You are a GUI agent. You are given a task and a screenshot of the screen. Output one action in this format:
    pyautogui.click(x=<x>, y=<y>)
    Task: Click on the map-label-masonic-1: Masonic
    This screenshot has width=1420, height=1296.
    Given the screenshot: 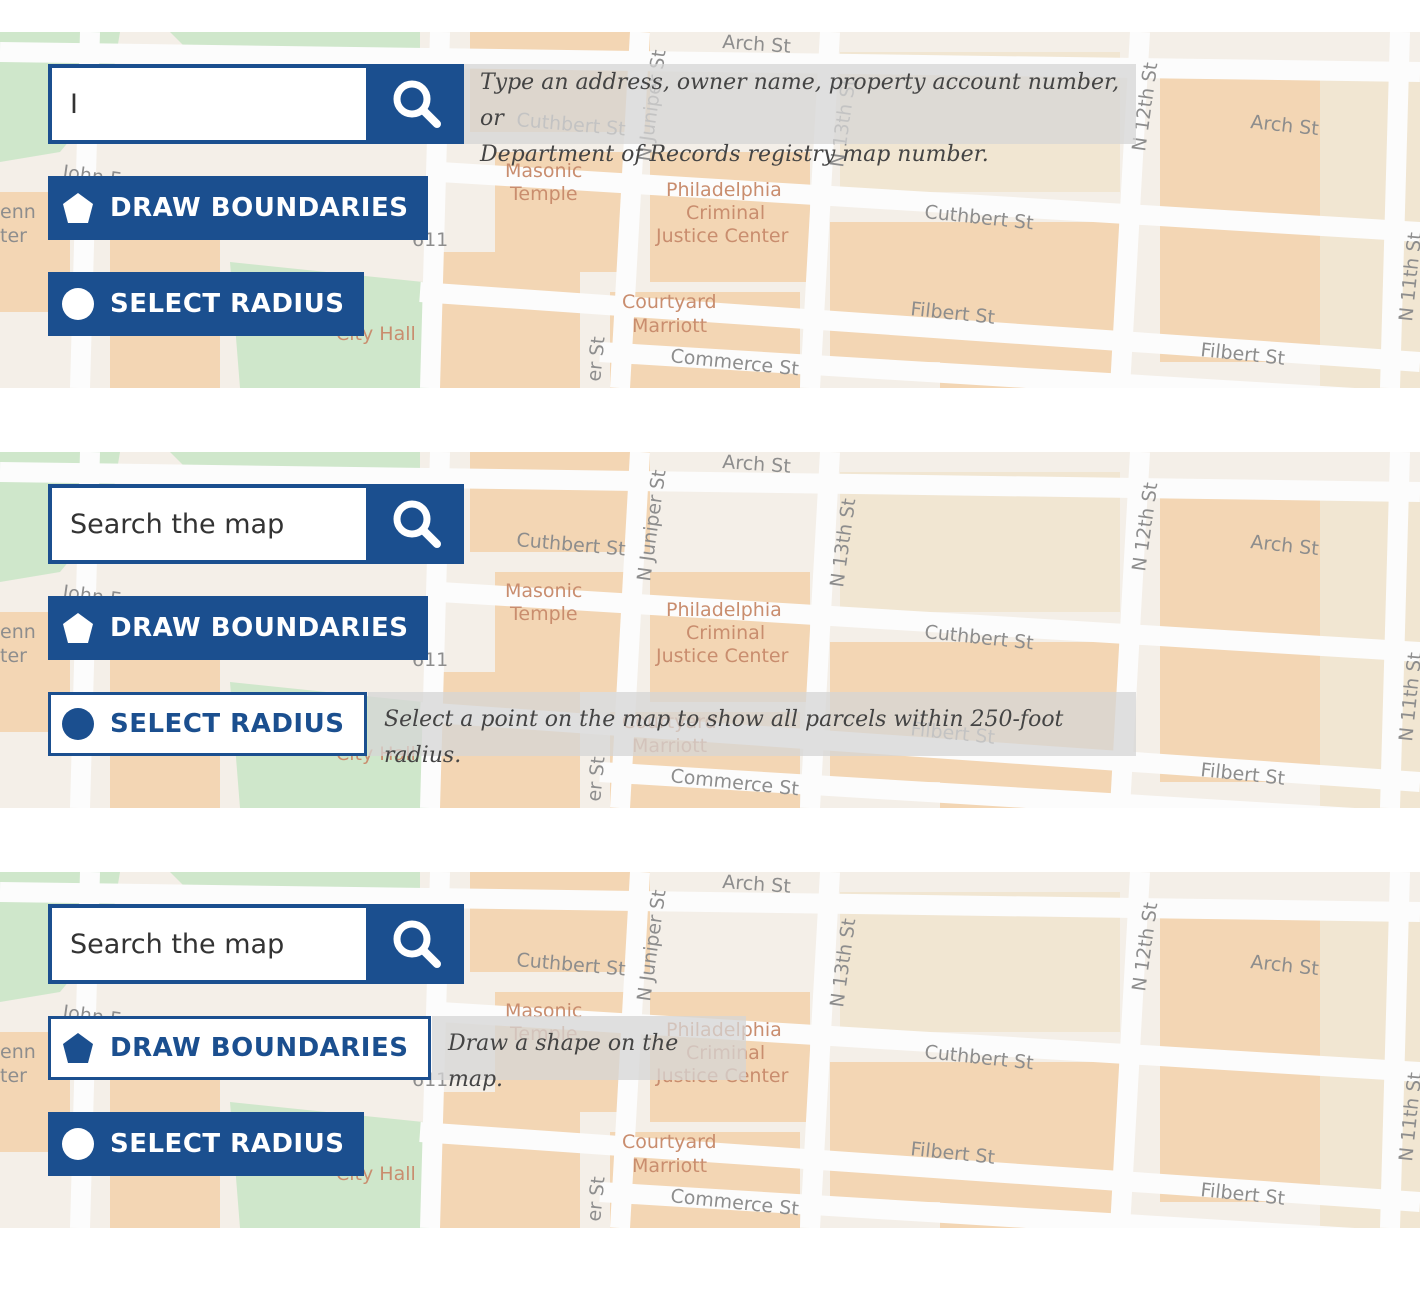 What is the action you would take?
    pyautogui.click(x=543, y=591)
    